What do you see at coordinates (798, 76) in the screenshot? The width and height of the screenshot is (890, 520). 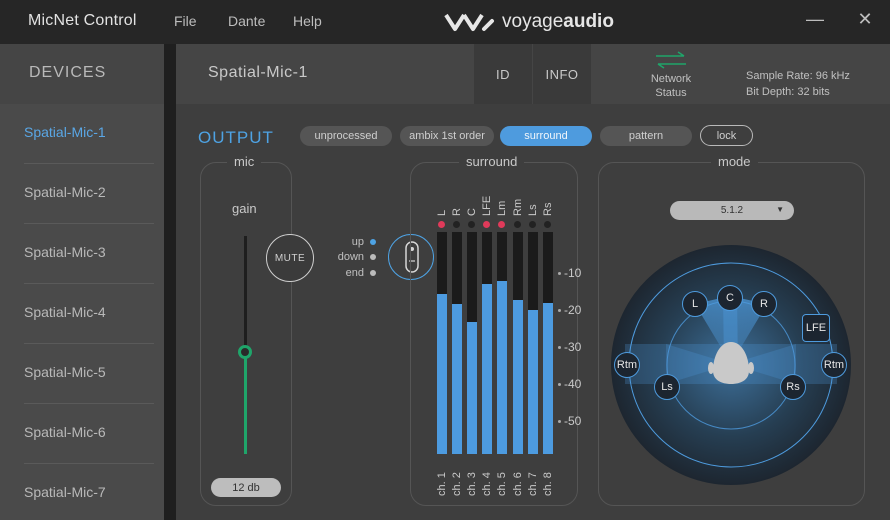 I see `sample-rate: Sample Rate: 96 kHz` at bounding box center [798, 76].